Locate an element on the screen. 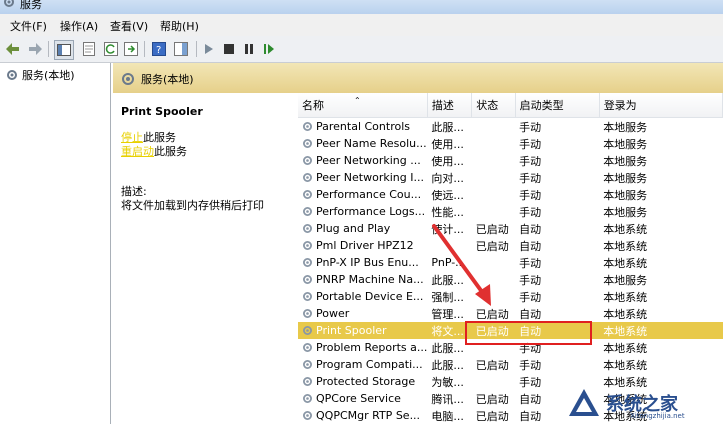  title-bar: 服务 is located at coordinates (361, 7).